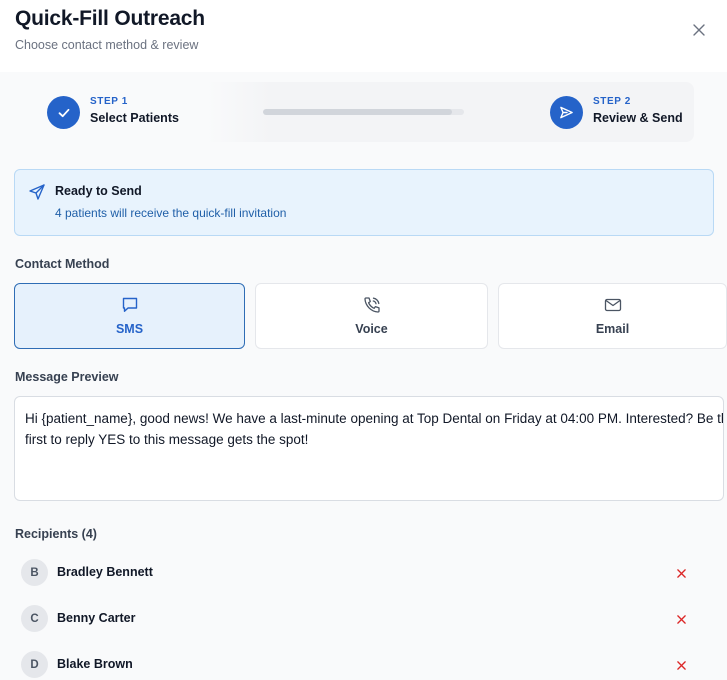  Describe the element at coordinates (612, 316) in the screenshot. I see `contact-method-email: Email` at that location.